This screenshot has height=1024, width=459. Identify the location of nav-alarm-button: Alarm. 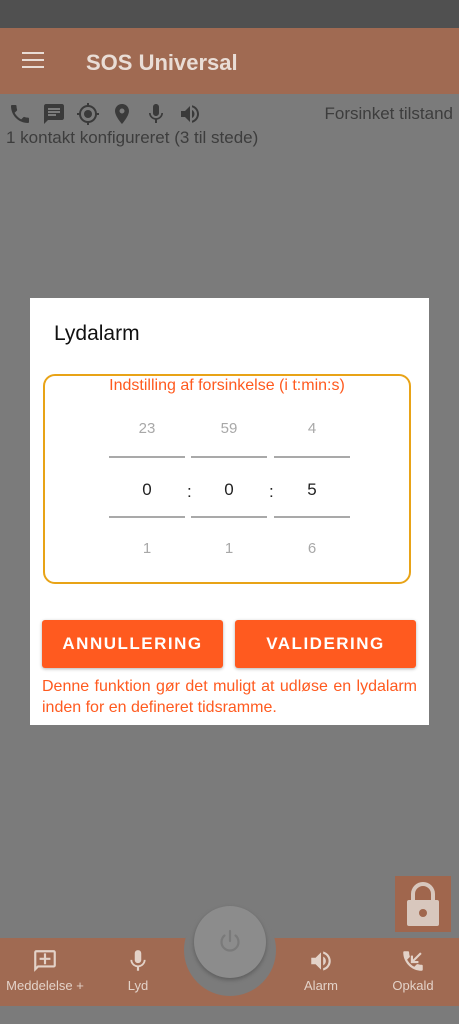
(321, 970).